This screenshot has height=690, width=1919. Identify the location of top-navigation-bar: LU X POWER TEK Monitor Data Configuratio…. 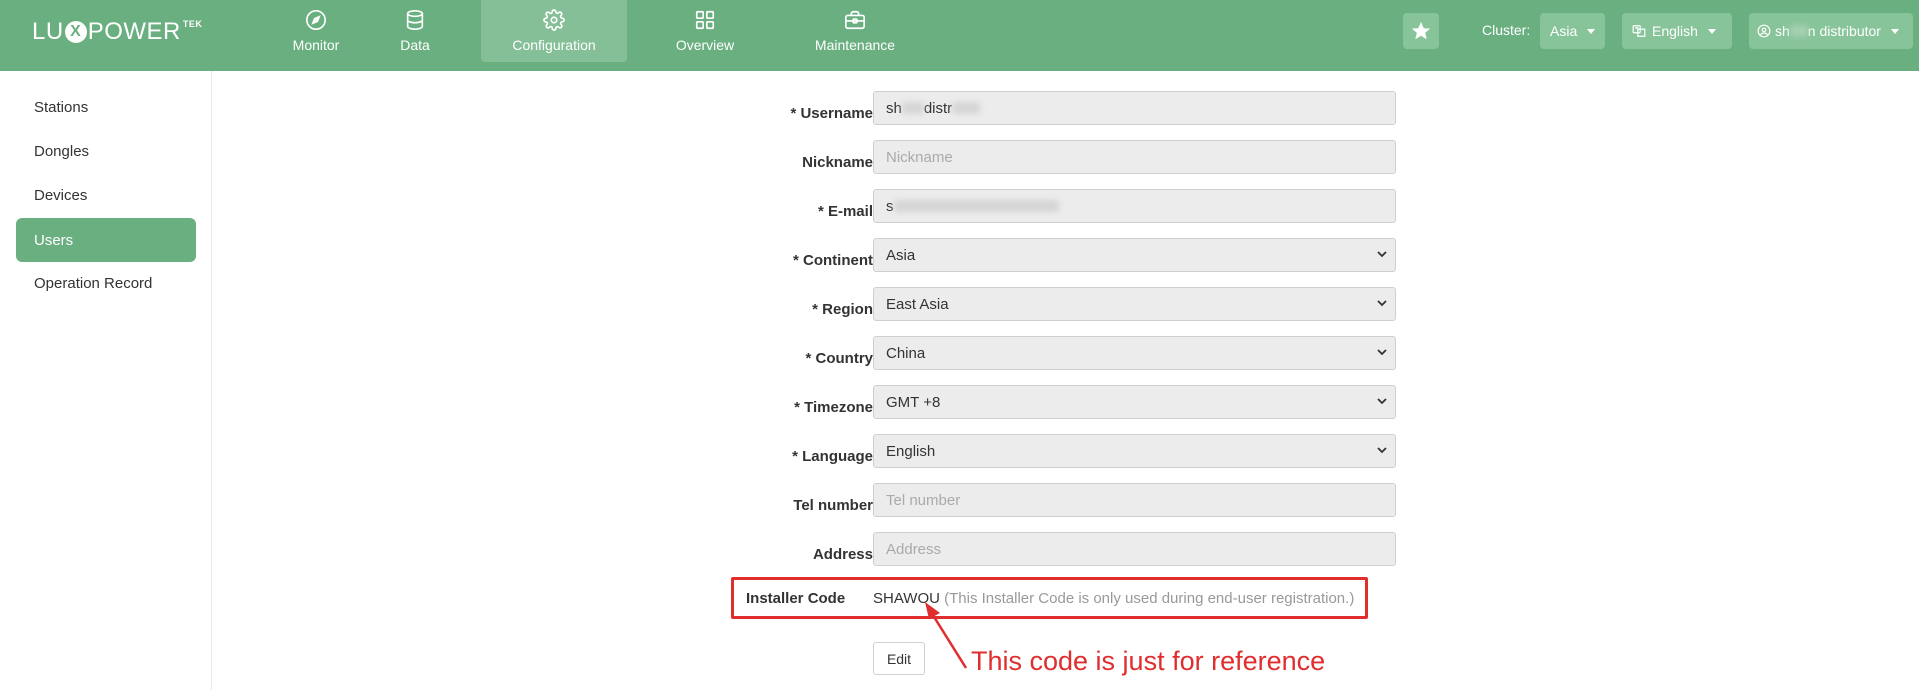
(959, 35).